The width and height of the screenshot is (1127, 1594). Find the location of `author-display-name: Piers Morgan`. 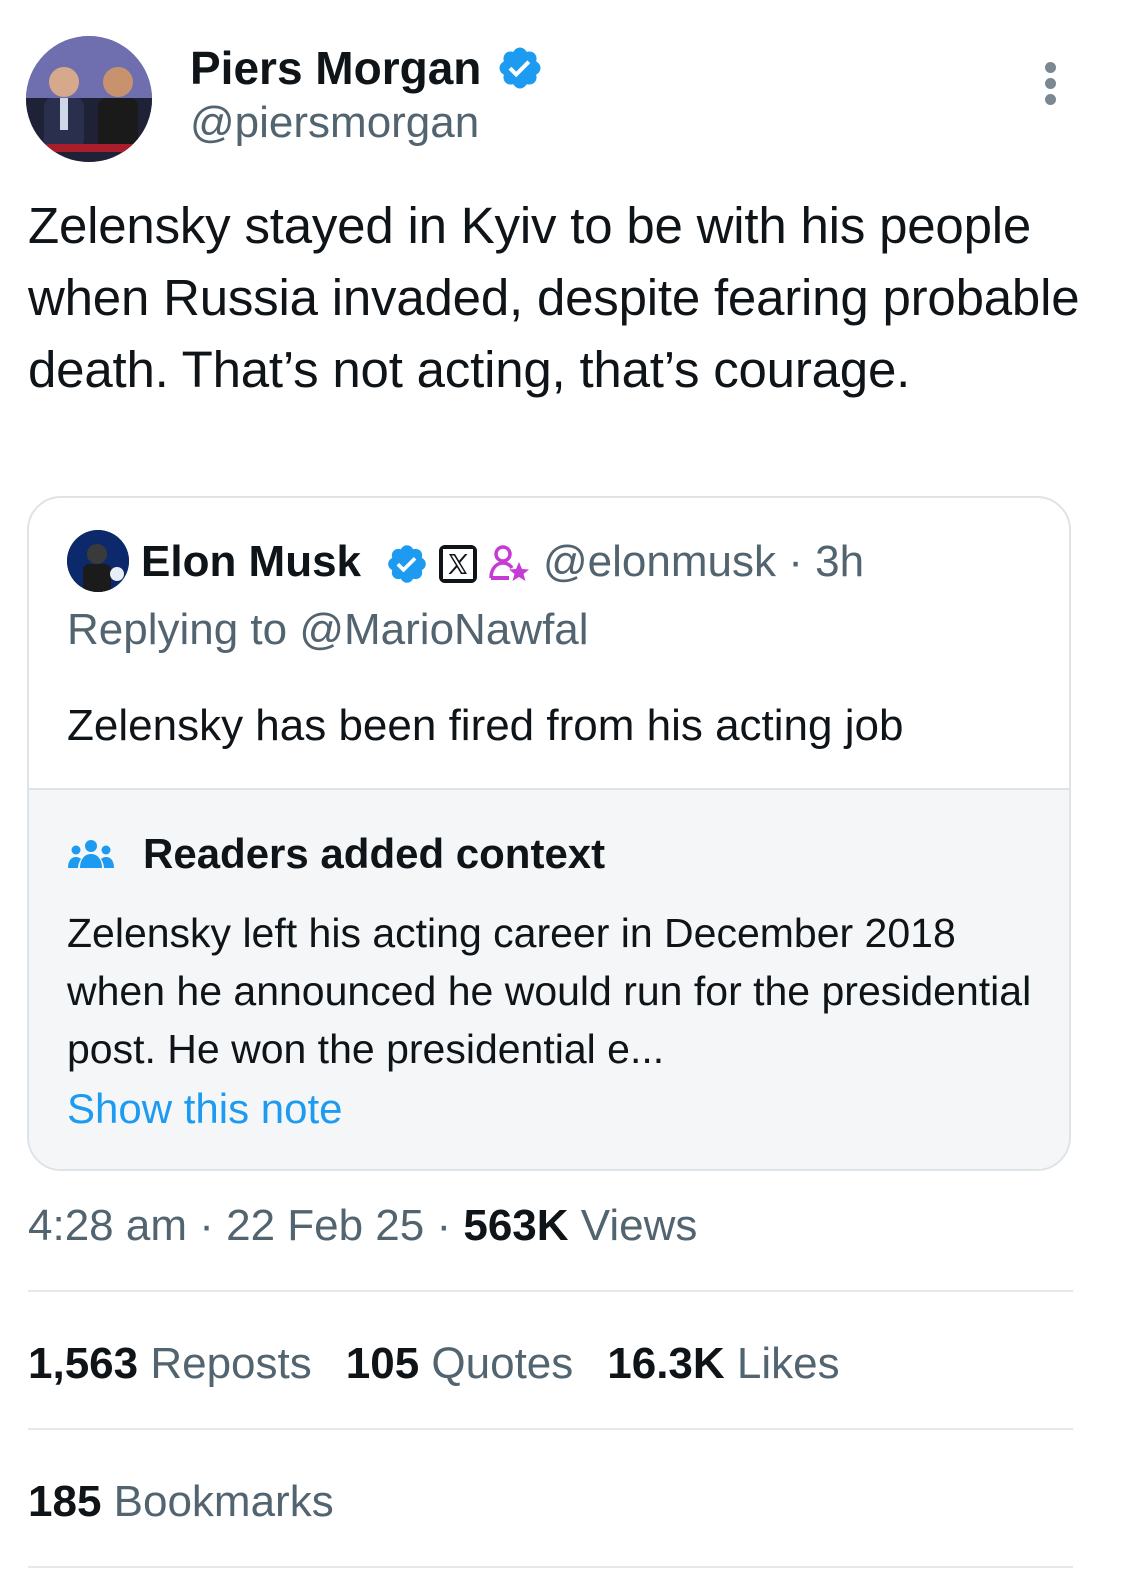

author-display-name: Piers Morgan is located at coordinates (335, 68).